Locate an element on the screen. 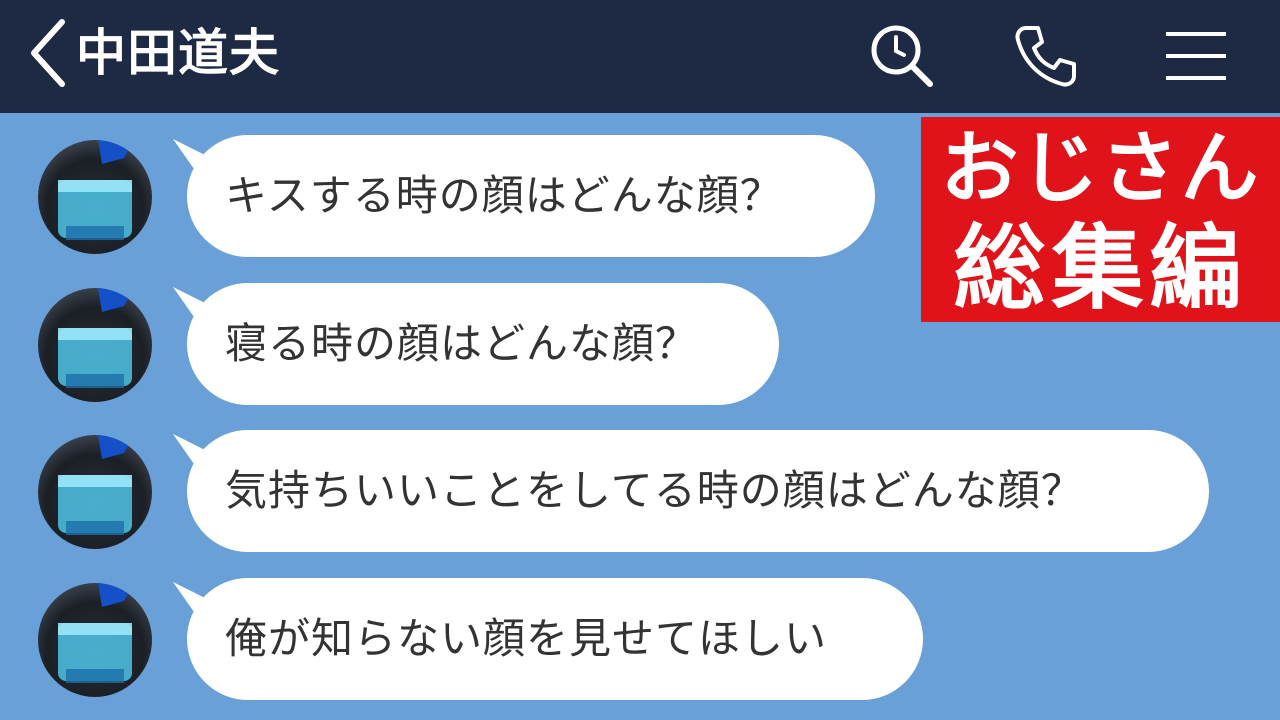 The width and height of the screenshot is (1280, 720). phone-icon is located at coordinates (1045, 56).